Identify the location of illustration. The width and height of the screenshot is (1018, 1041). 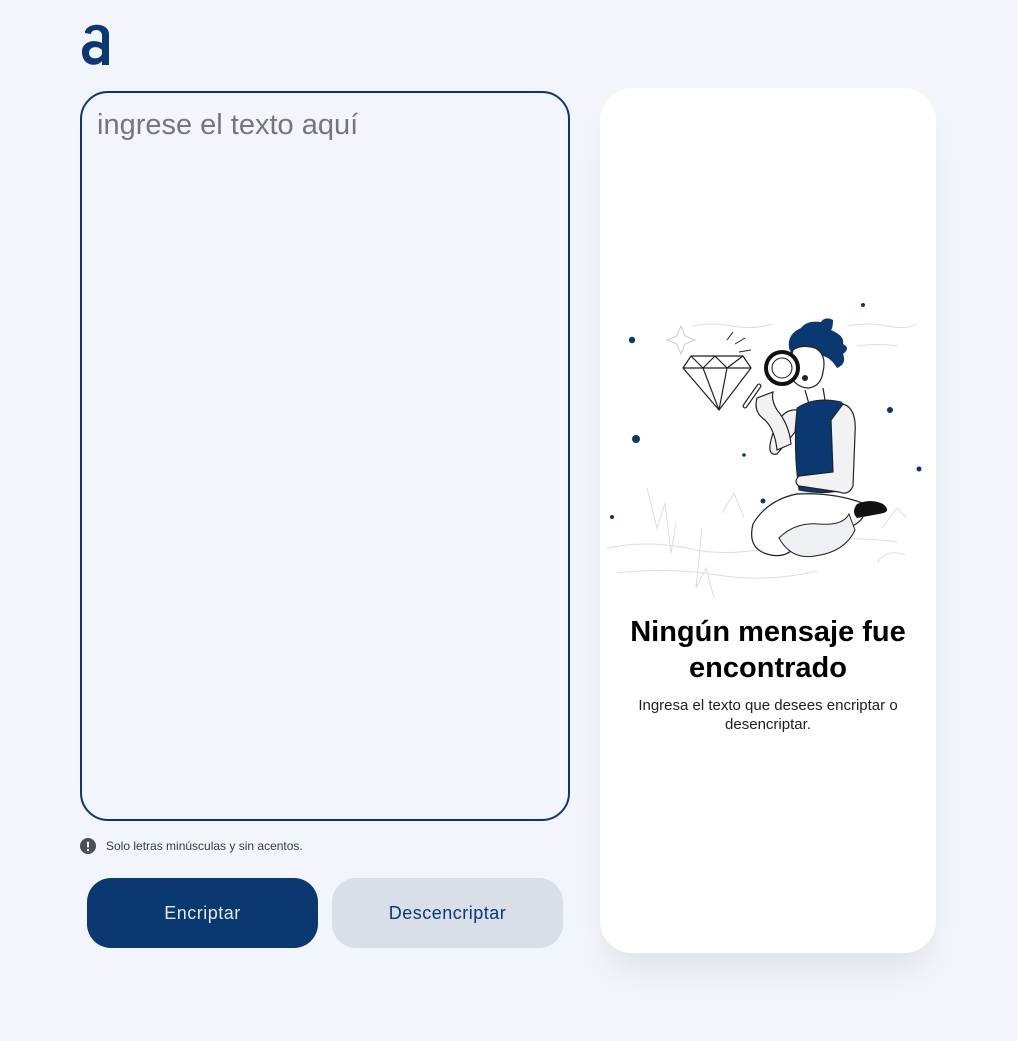
(768, 448).